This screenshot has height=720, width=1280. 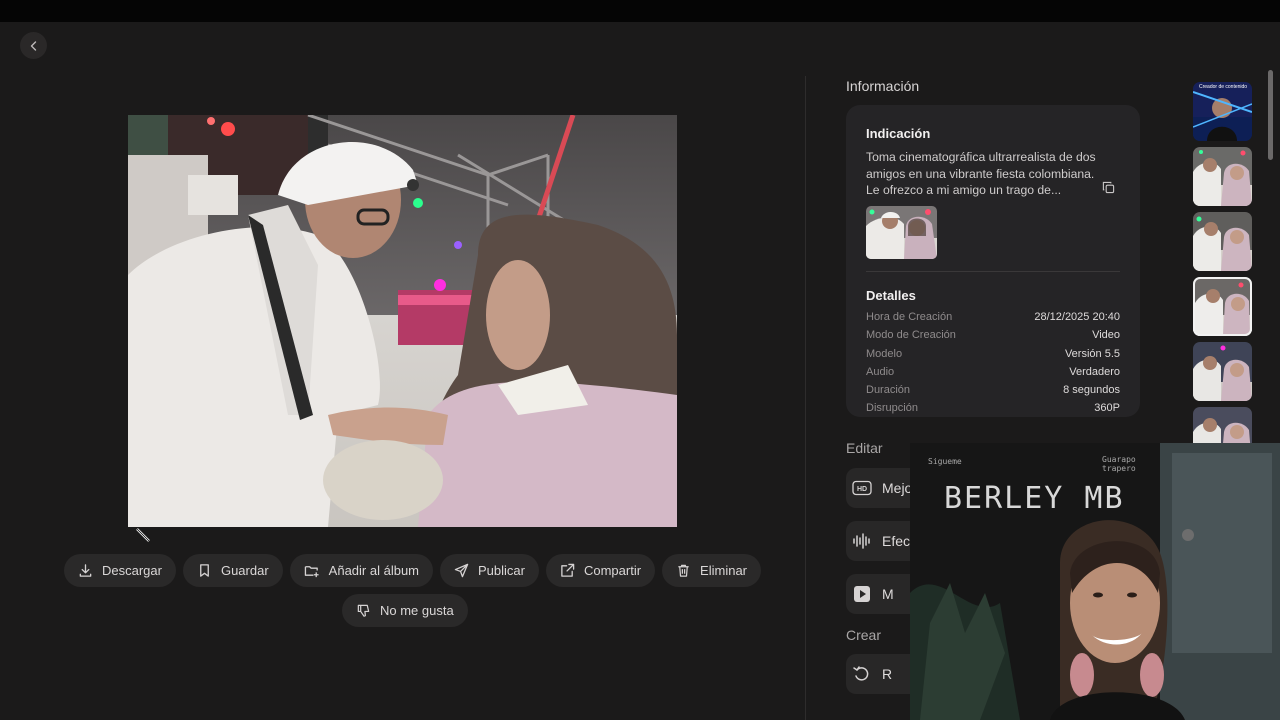 I want to click on detail-key: Duración, so click(x=888, y=390).